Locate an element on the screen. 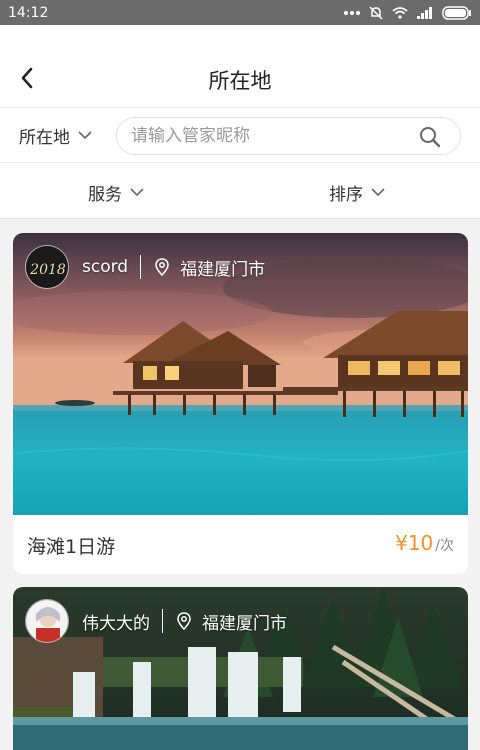 This screenshot has width=480, height=750. avatar-logo-text: 2018 is located at coordinates (47, 270).